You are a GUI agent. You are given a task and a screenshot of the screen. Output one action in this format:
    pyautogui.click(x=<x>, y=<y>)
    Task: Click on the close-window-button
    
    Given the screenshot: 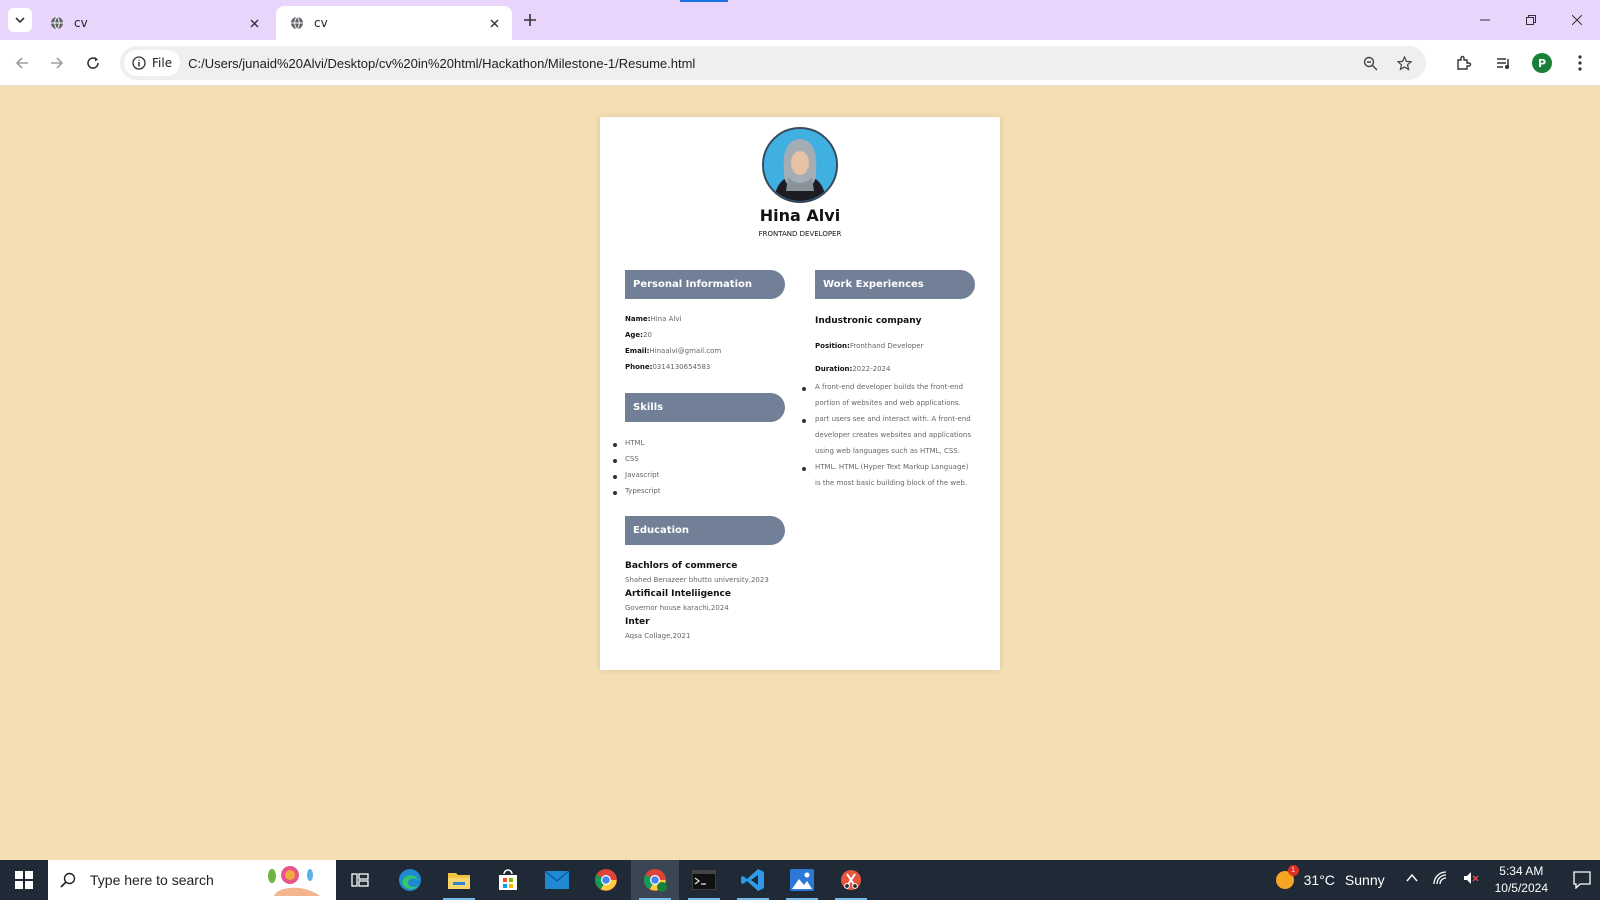 What is the action you would take?
    pyautogui.click(x=1577, y=20)
    